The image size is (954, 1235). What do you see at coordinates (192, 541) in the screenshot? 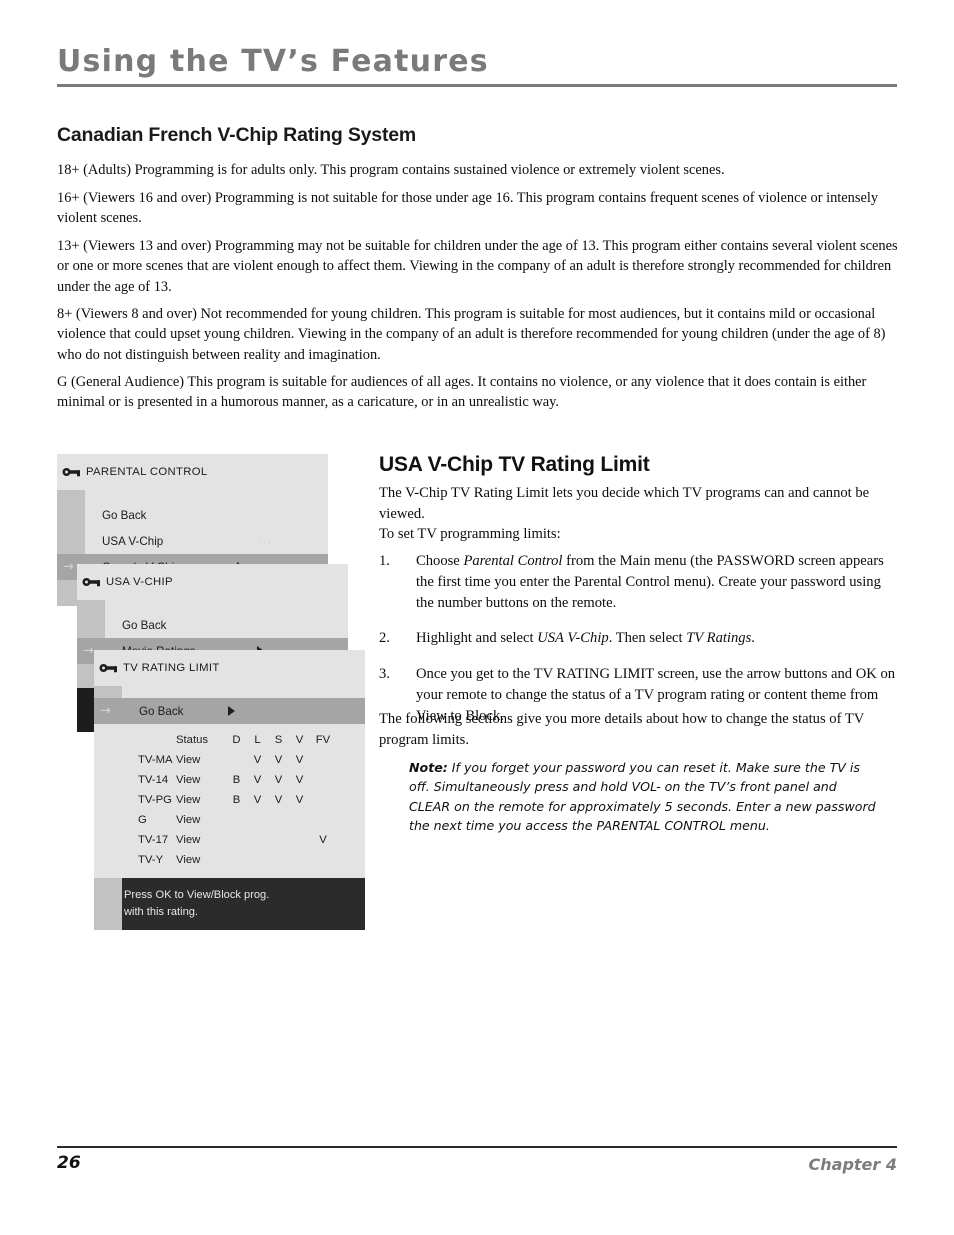
I see `osd-menu-item-usa-vchip: USA V-Chip ․․․` at bounding box center [192, 541].